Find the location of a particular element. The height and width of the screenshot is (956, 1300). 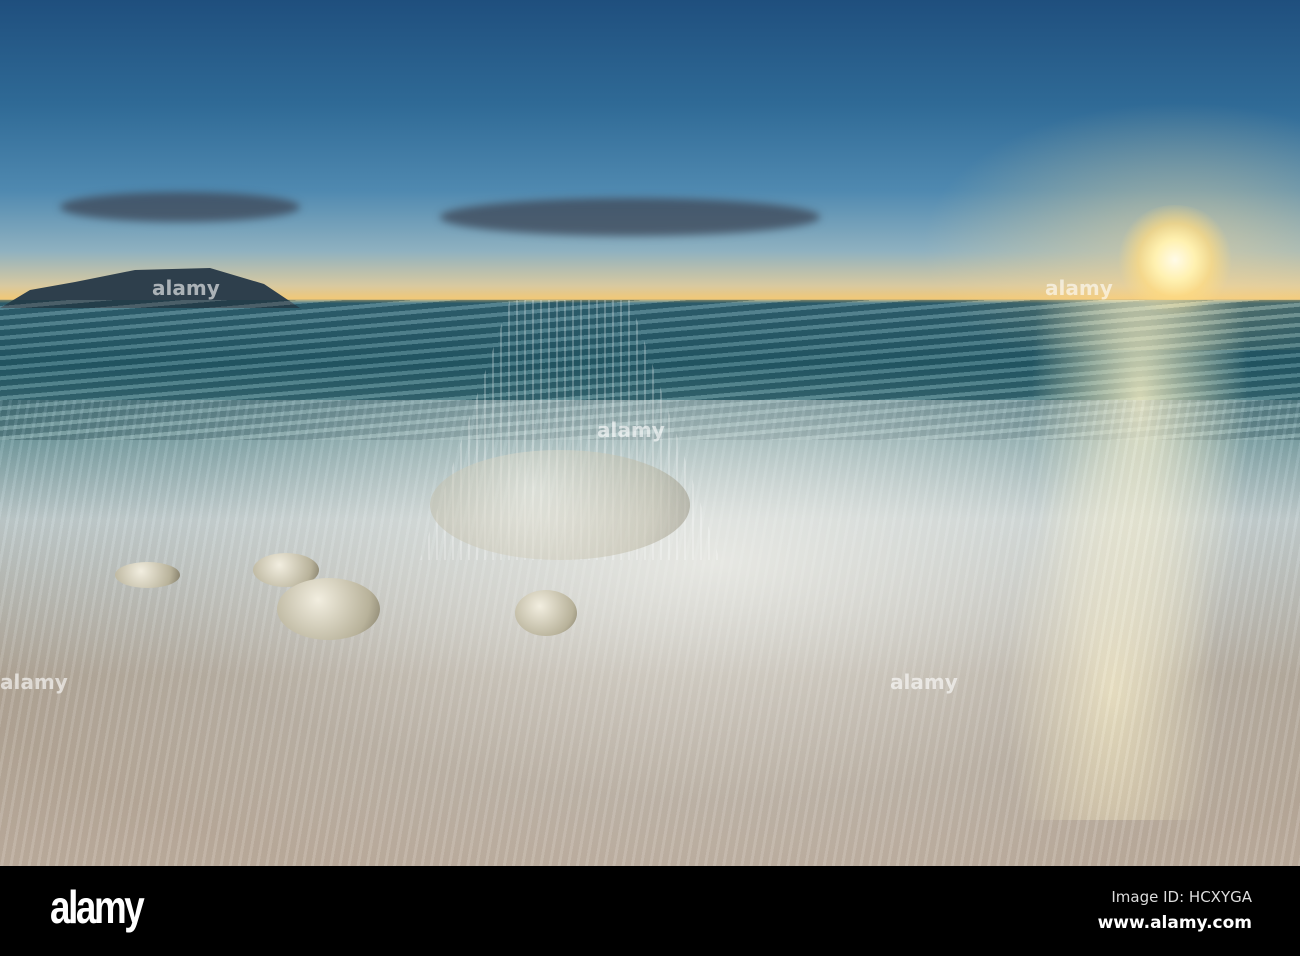

alamy-logo: alamy is located at coordinates (97, 907).